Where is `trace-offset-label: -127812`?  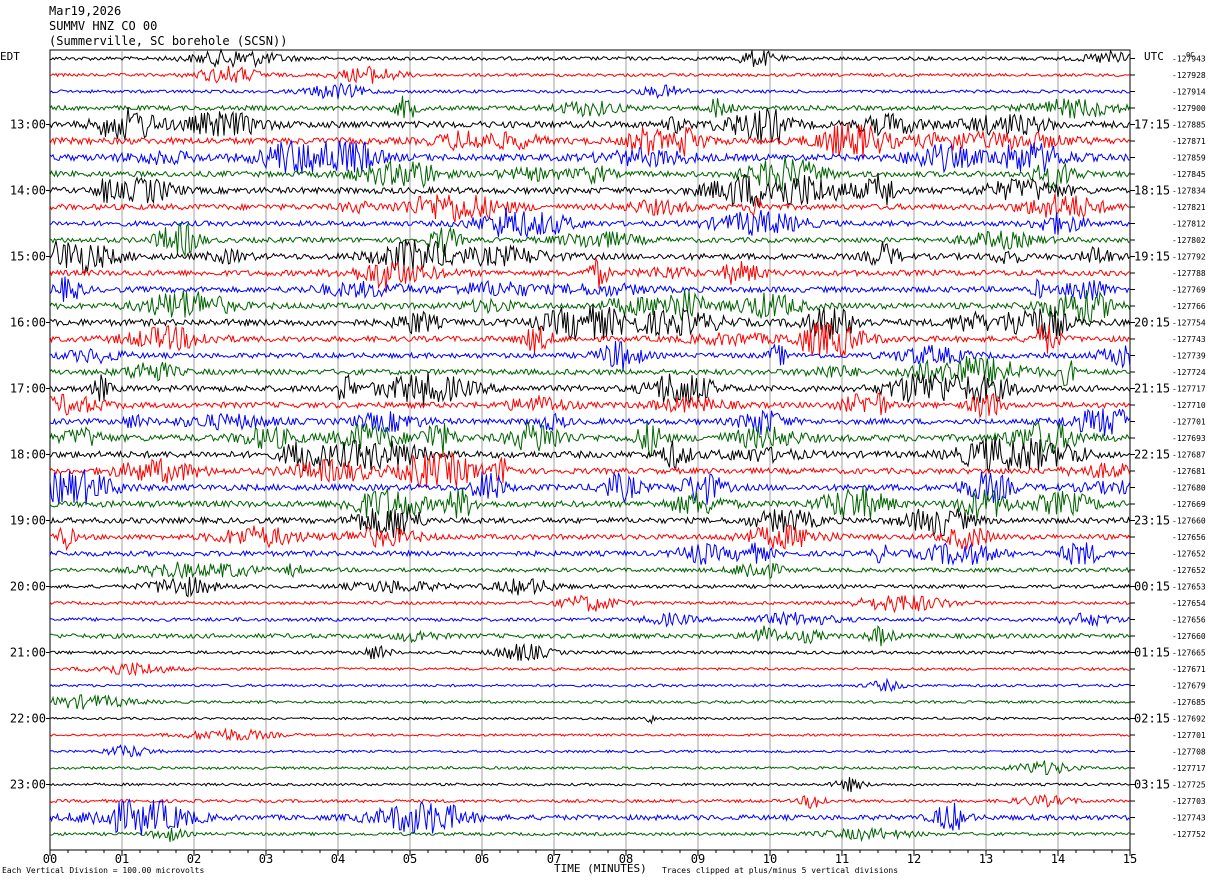
trace-offset-label: -127812 is located at coordinates (1189, 224).